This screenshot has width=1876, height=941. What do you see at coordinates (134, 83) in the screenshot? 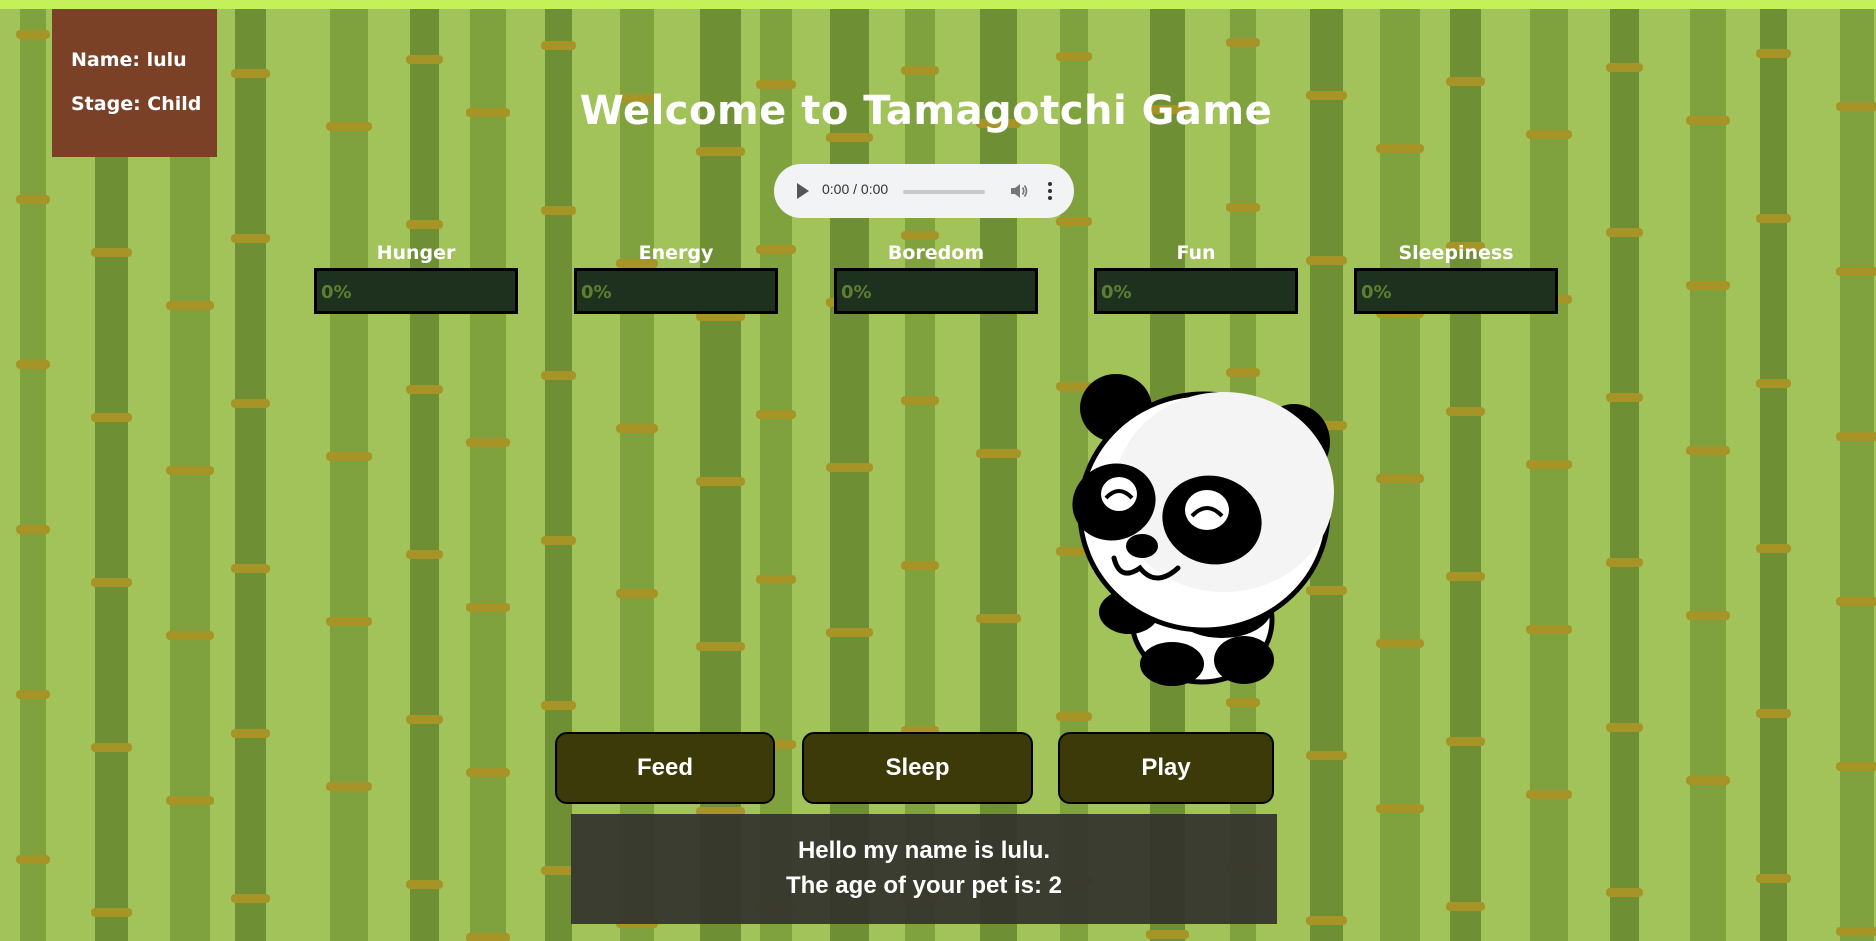
I see `pet-info-box: Name: lulu Stage: Child` at bounding box center [134, 83].